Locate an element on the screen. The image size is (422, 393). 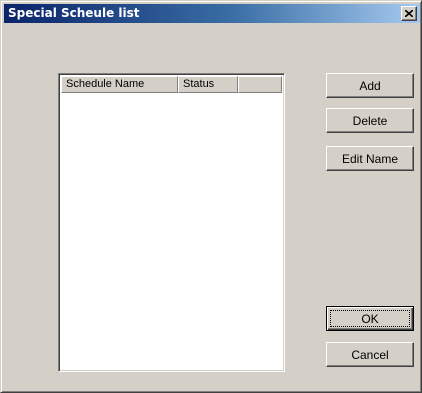
column-header-schedule-name: Schedule Name is located at coordinates (119, 84).